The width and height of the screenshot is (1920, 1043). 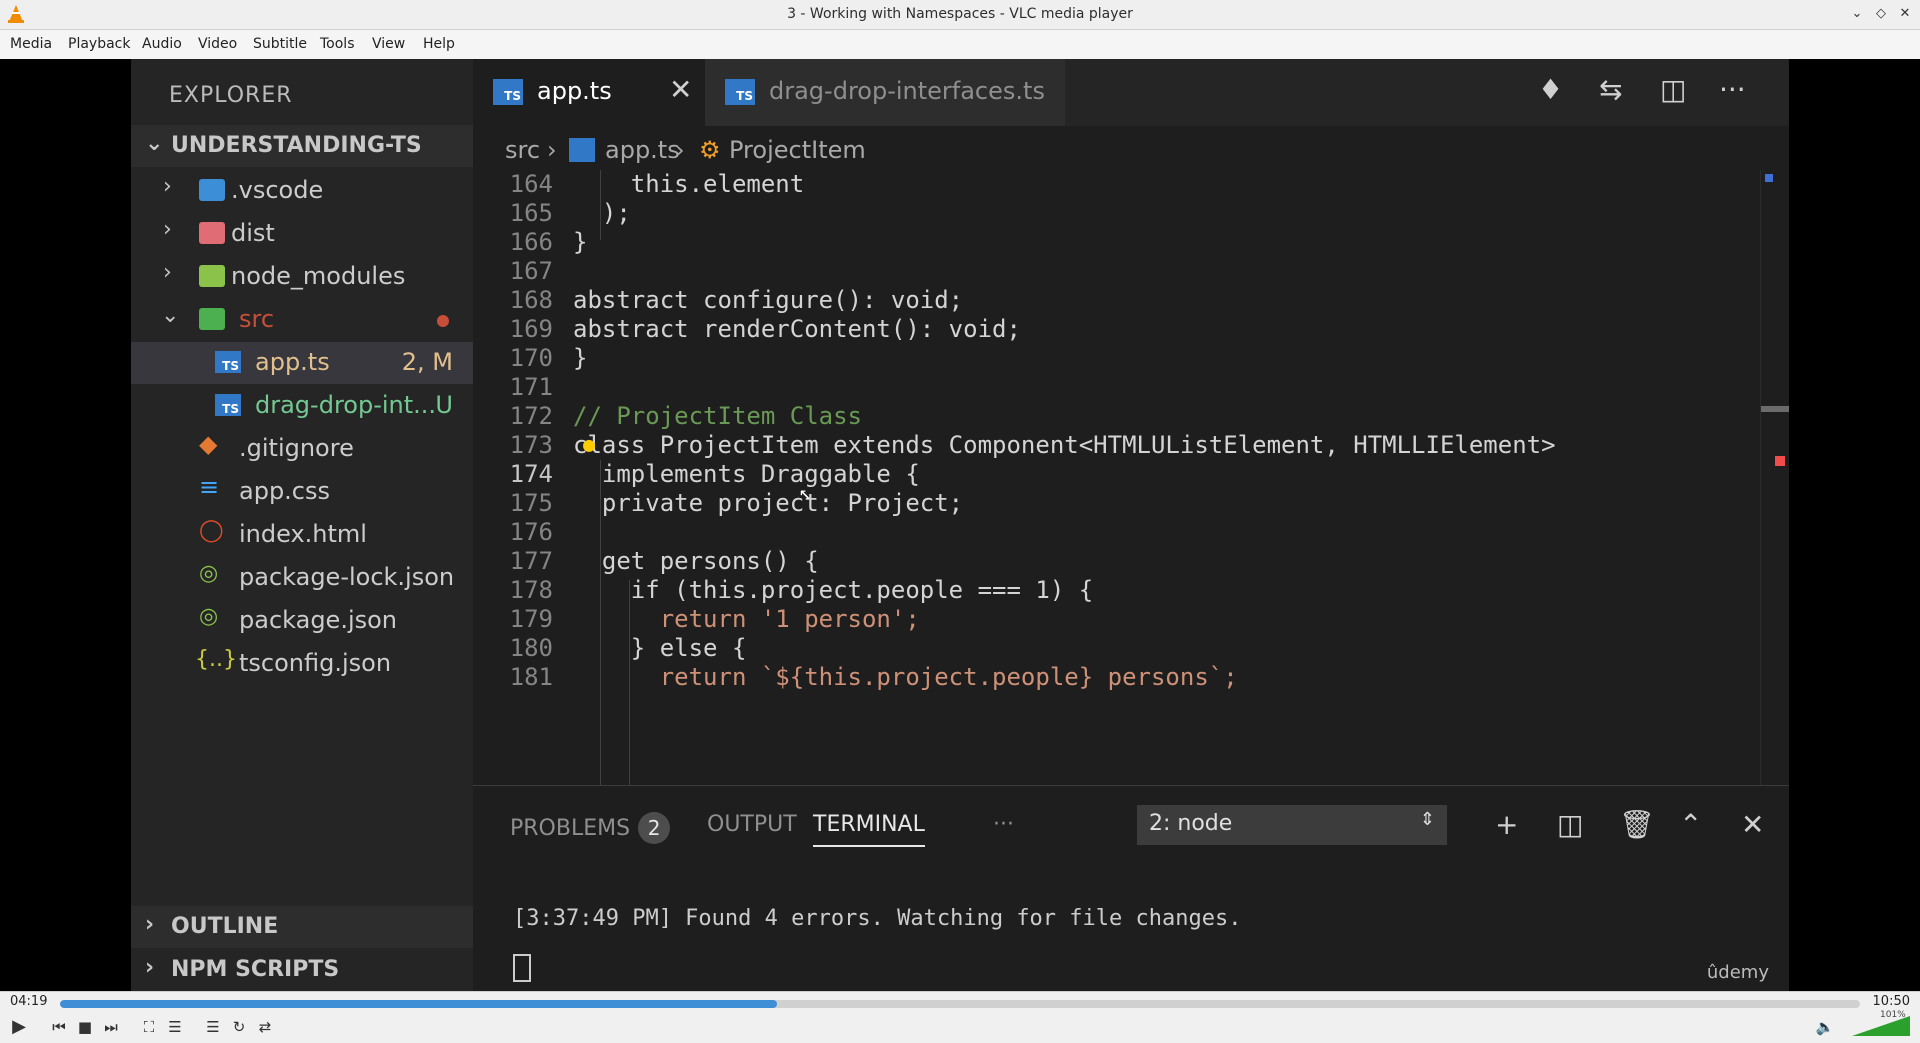 What do you see at coordinates (85, 1027) in the screenshot?
I see `stop-button: ■` at bounding box center [85, 1027].